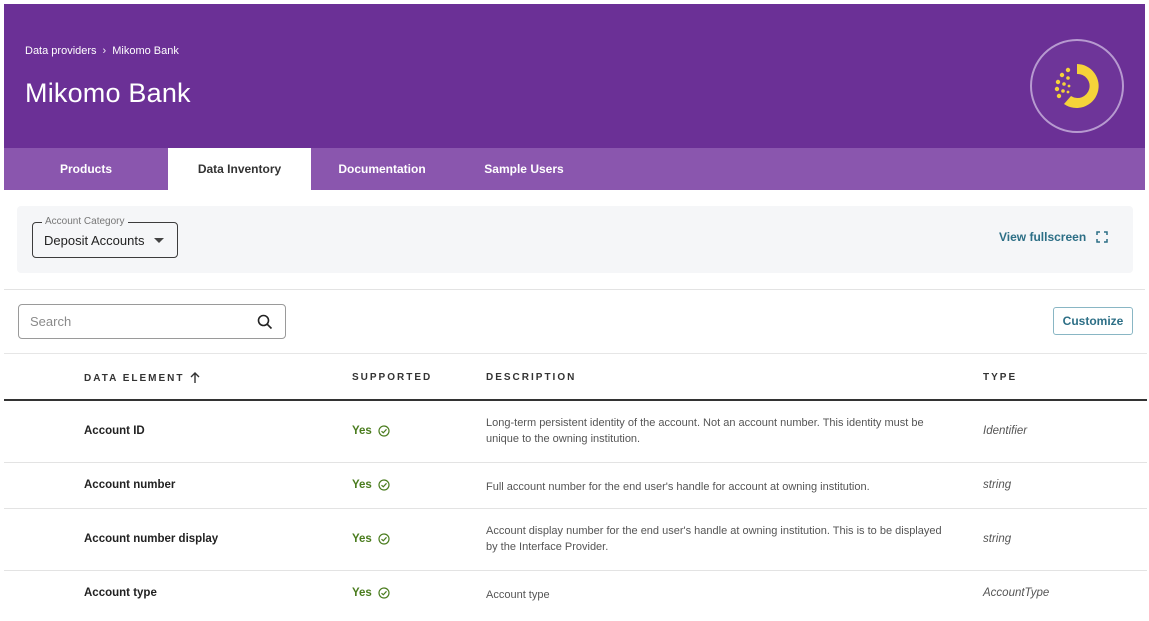  Describe the element at coordinates (114, 431) in the screenshot. I see `data-element-name: Account ID` at that location.